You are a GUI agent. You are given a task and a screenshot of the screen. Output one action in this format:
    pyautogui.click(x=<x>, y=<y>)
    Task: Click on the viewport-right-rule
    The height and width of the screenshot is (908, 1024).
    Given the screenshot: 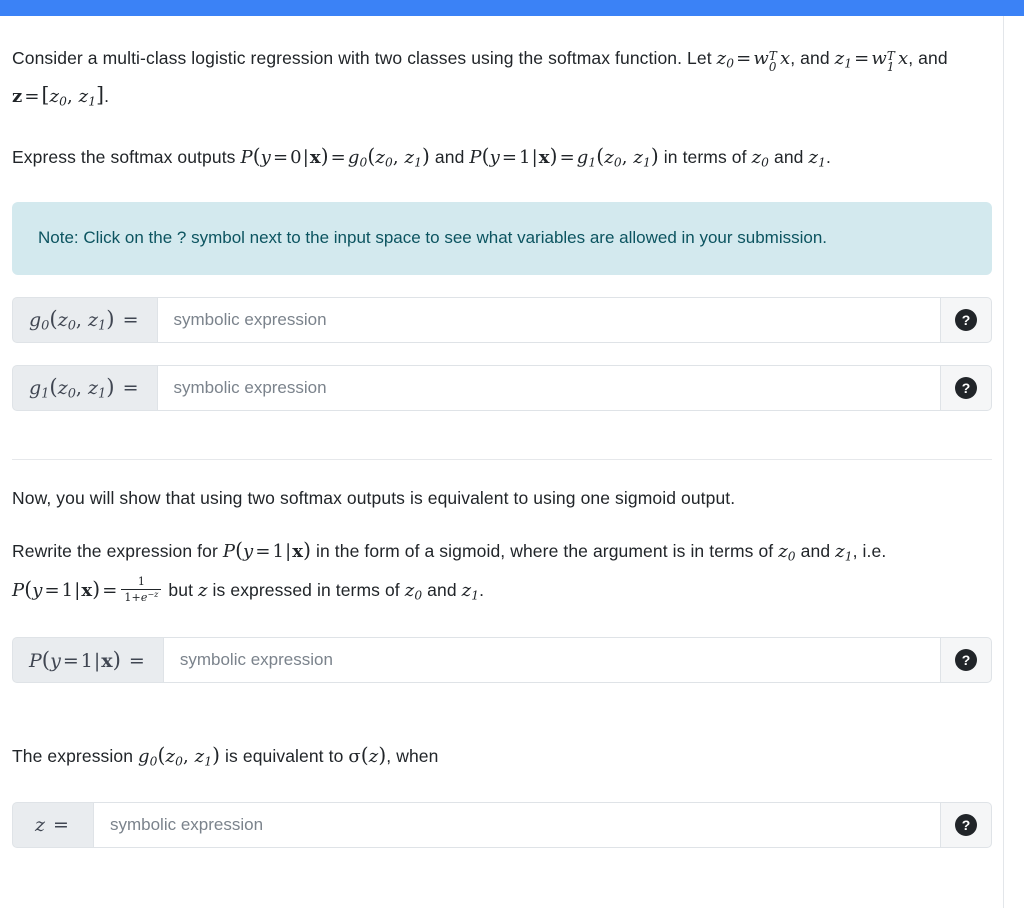 What is the action you would take?
    pyautogui.click(x=1003, y=462)
    